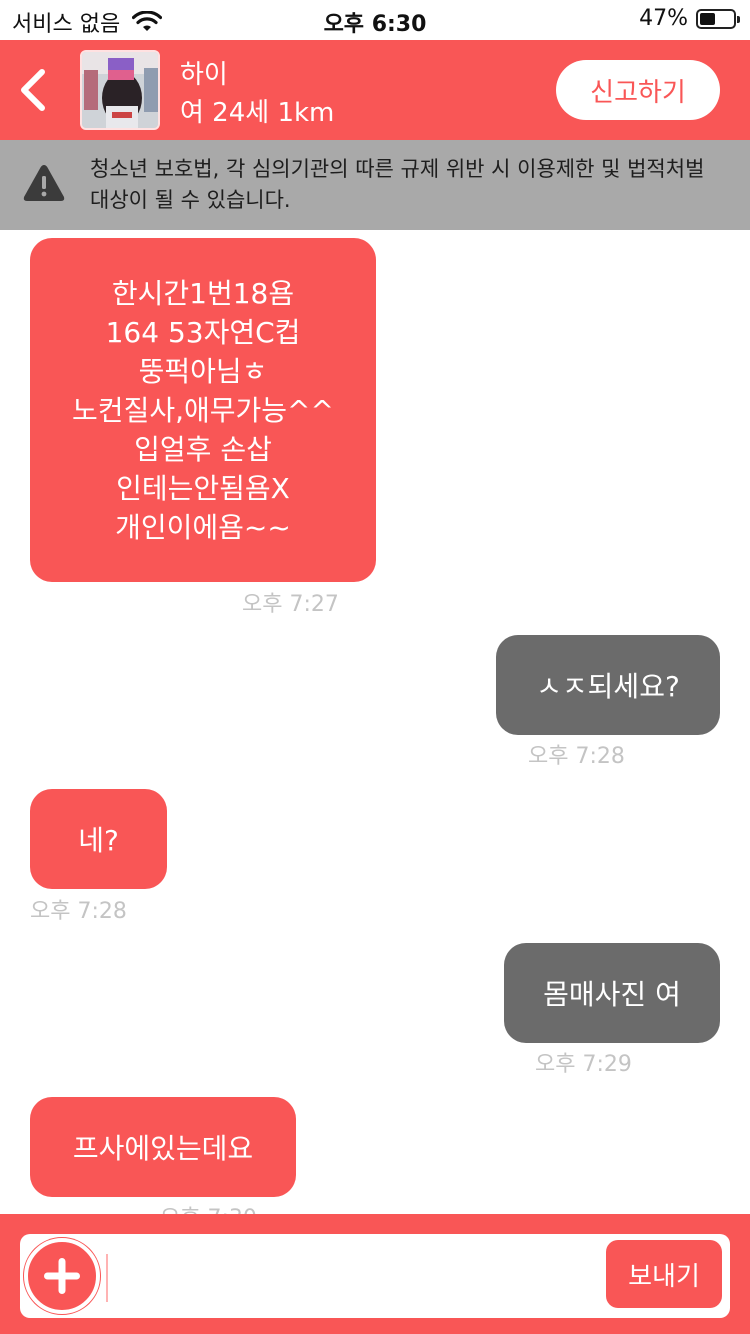 This screenshot has width=750, height=1334. Describe the element at coordinates (718, 18) in the screenshot. I see `battery-icon` at that location.